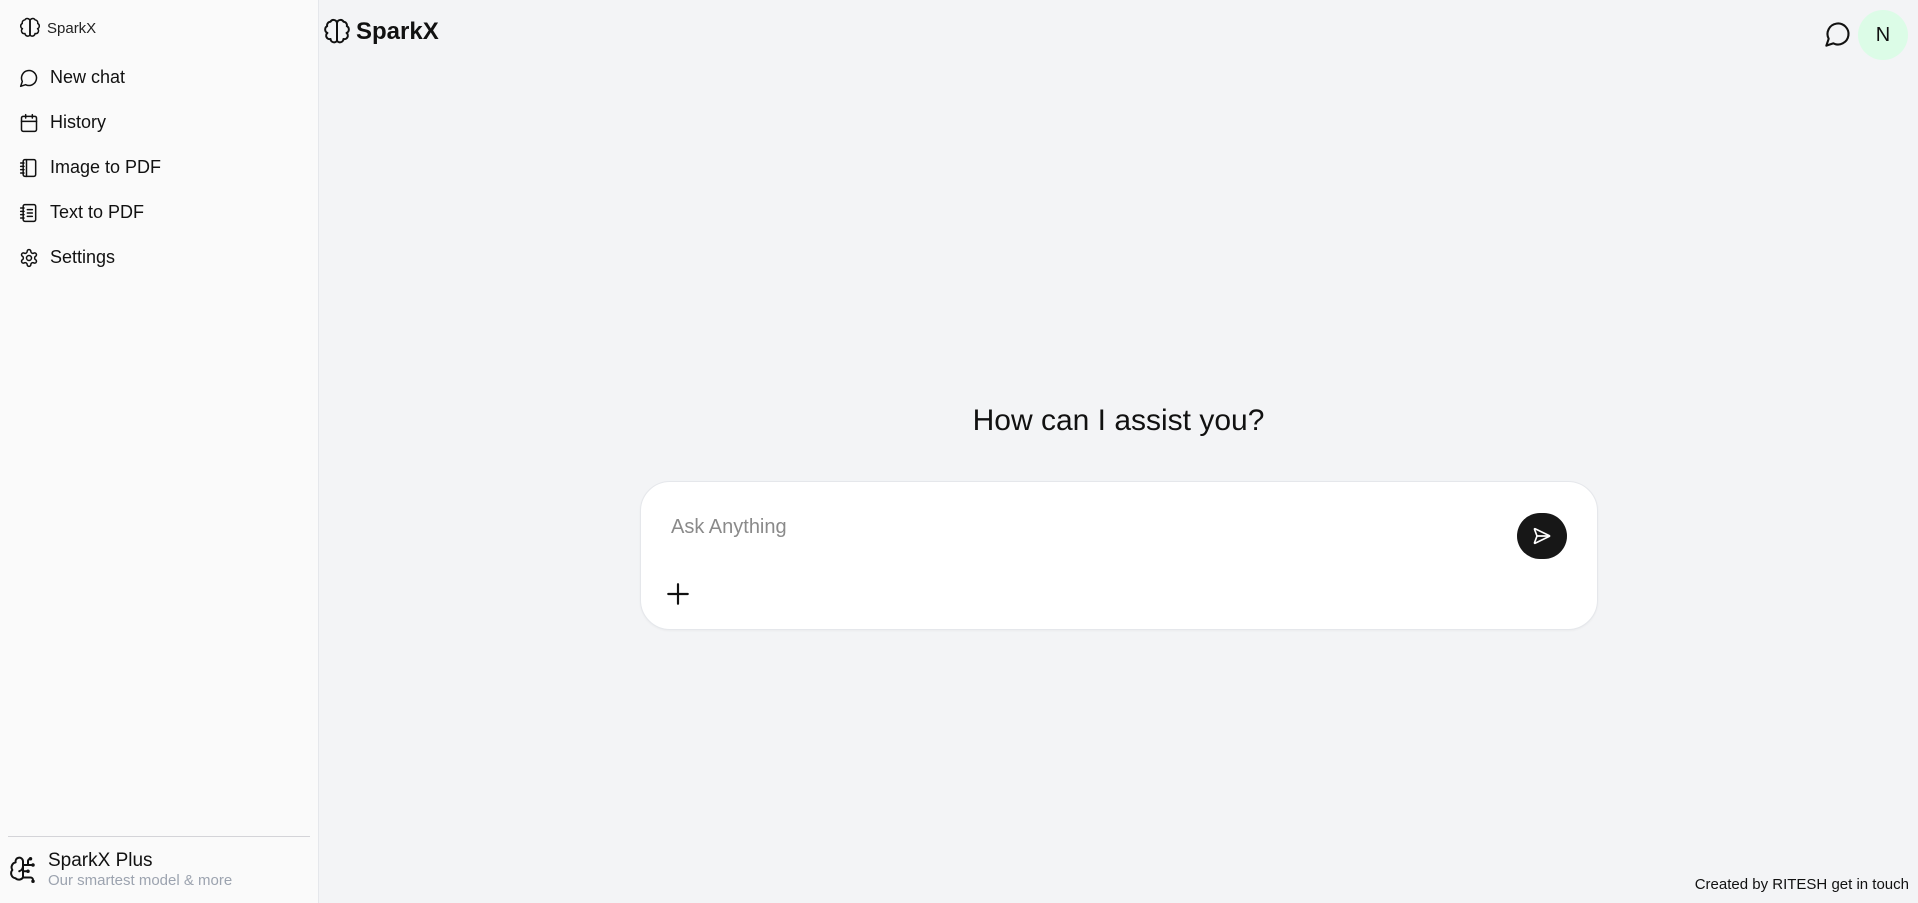  Describe the element at coordinates (78, 122) in the screenshot. I see `sidebar-item-label: History` at that location.